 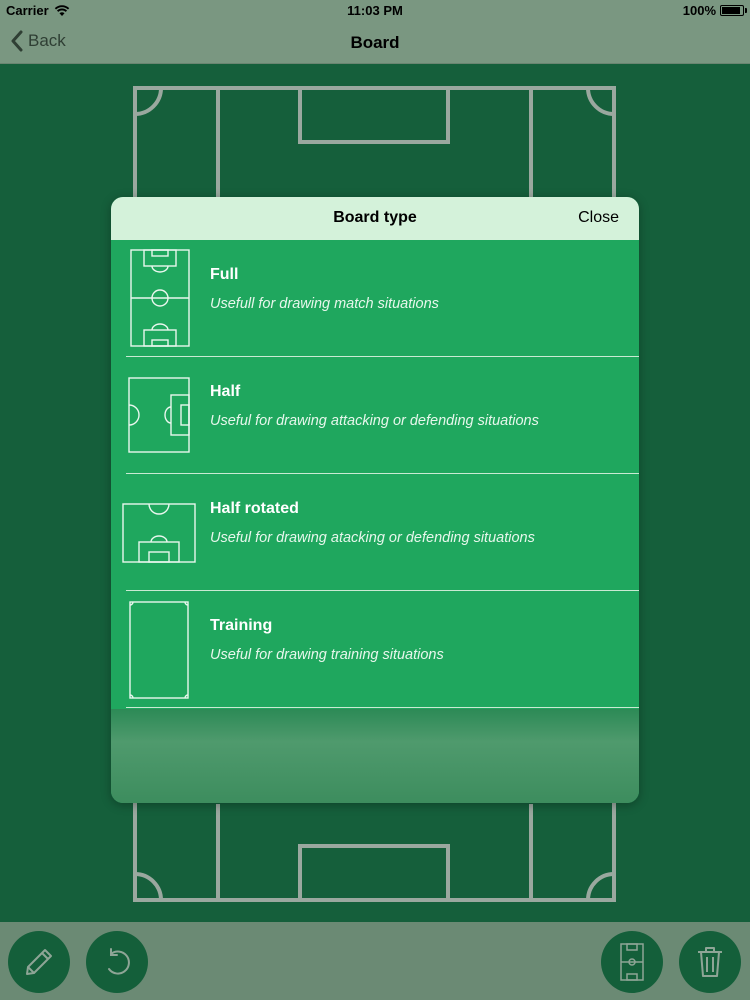 What do you see at coordinates (699, 10) in the screenshot?
I see `battery-percent: 100%` at bounding box center [699, 10].